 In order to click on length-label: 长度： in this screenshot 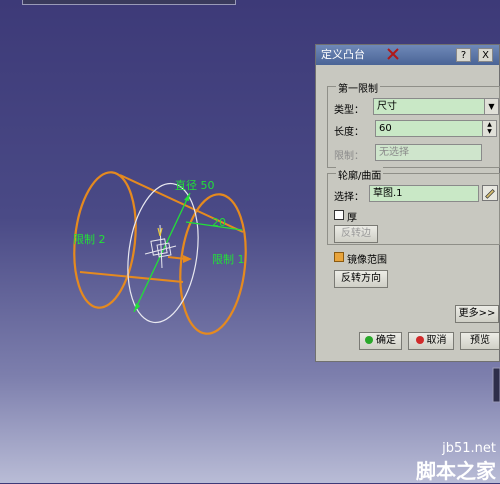, I will do `click(349, 132)`.